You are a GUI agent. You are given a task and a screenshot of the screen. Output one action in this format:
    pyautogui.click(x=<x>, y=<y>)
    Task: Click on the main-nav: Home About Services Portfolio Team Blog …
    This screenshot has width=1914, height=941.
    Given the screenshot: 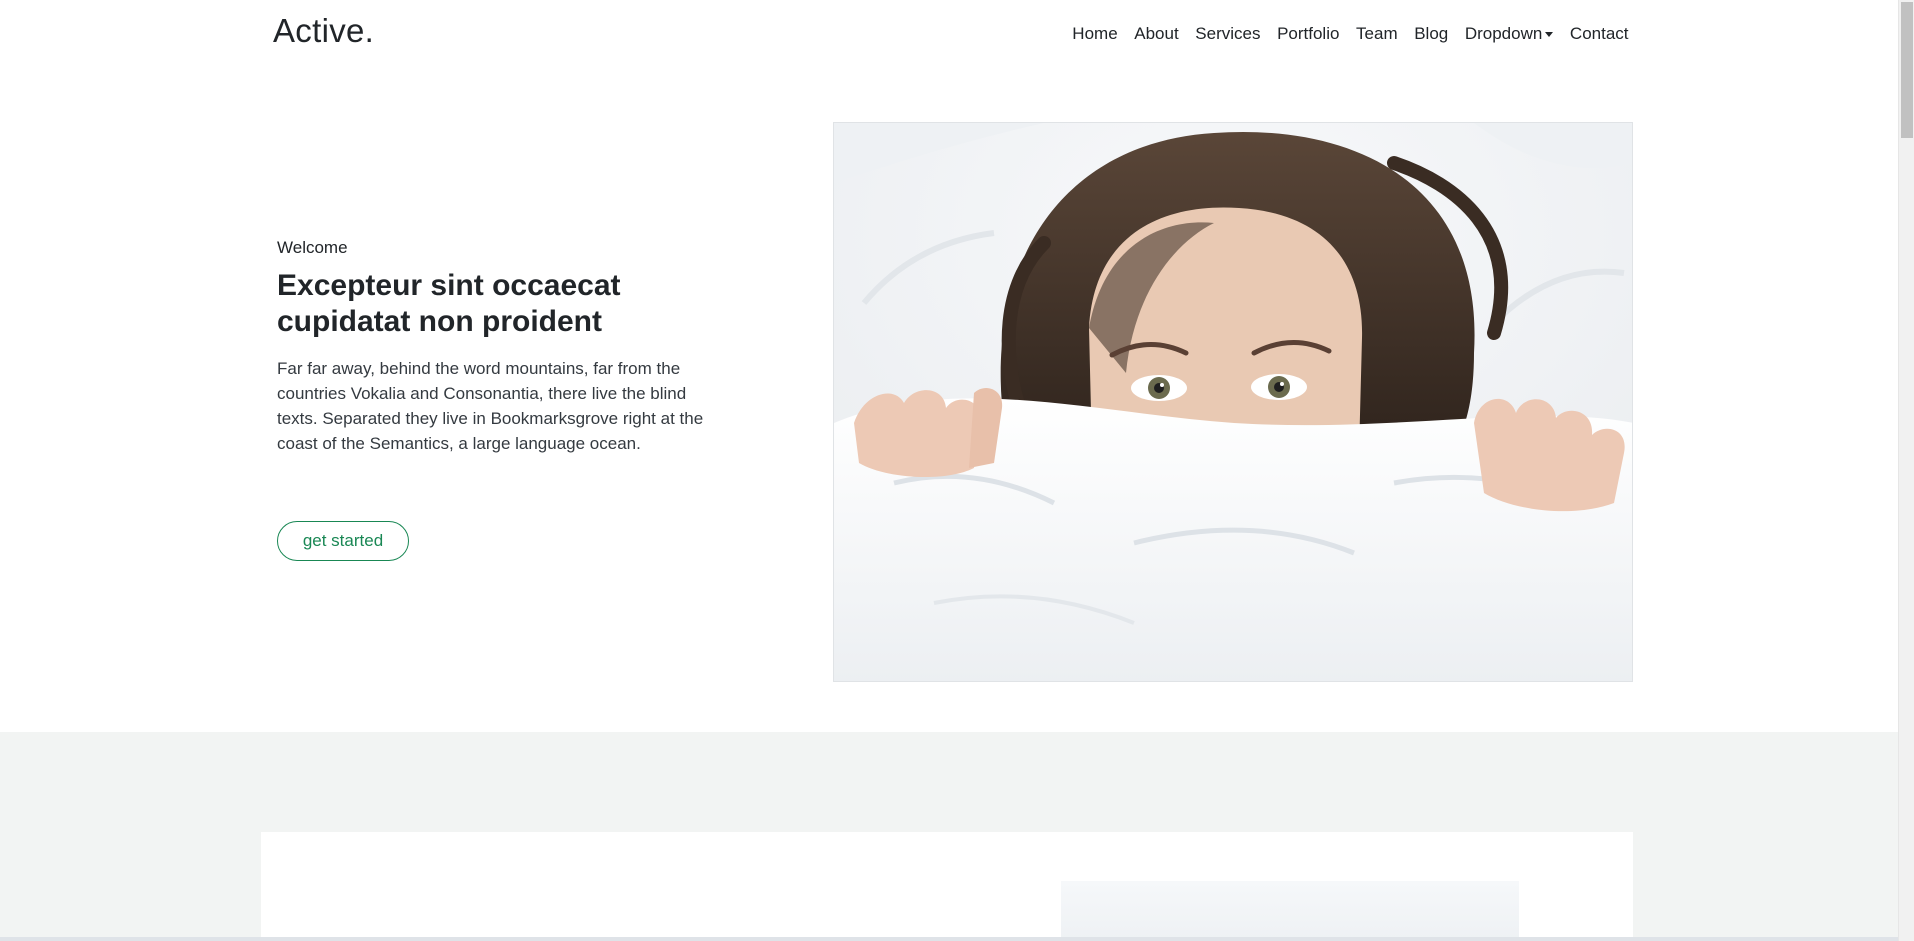 What is the action you would take?
    pyautogui.click(x=1350, y=34)
    